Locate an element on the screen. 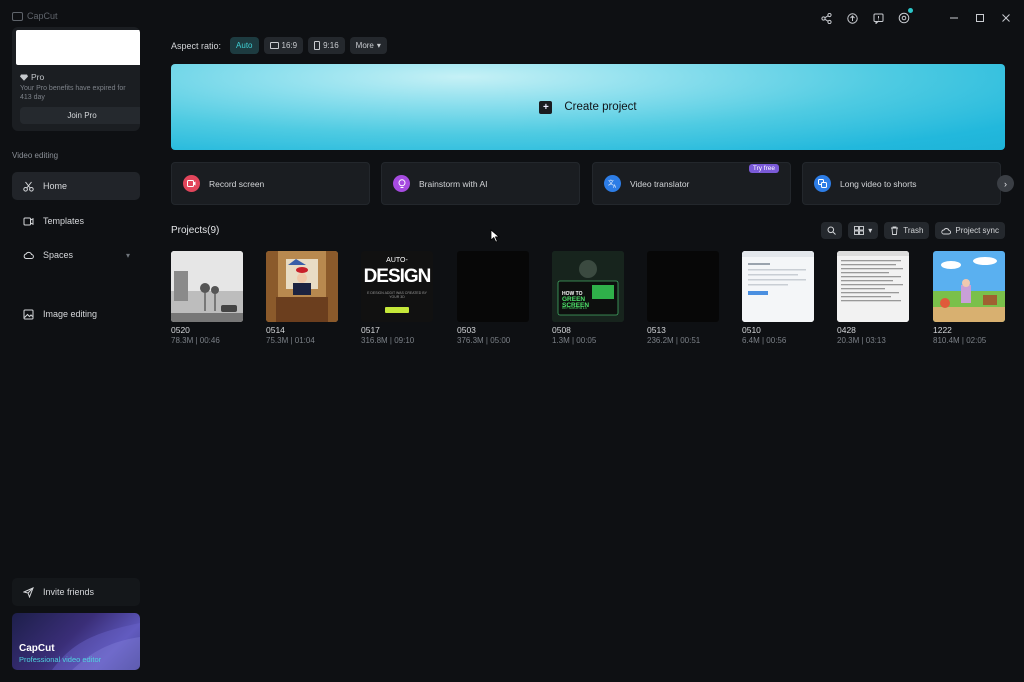  project-sync-label: Project sync is located at coordinates (977, 230).